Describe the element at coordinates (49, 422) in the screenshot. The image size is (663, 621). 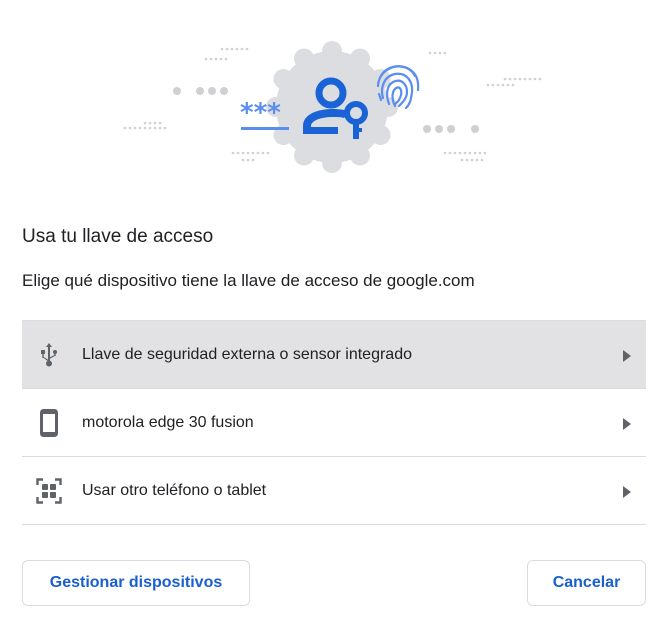
I see `phone-icon` at that location.